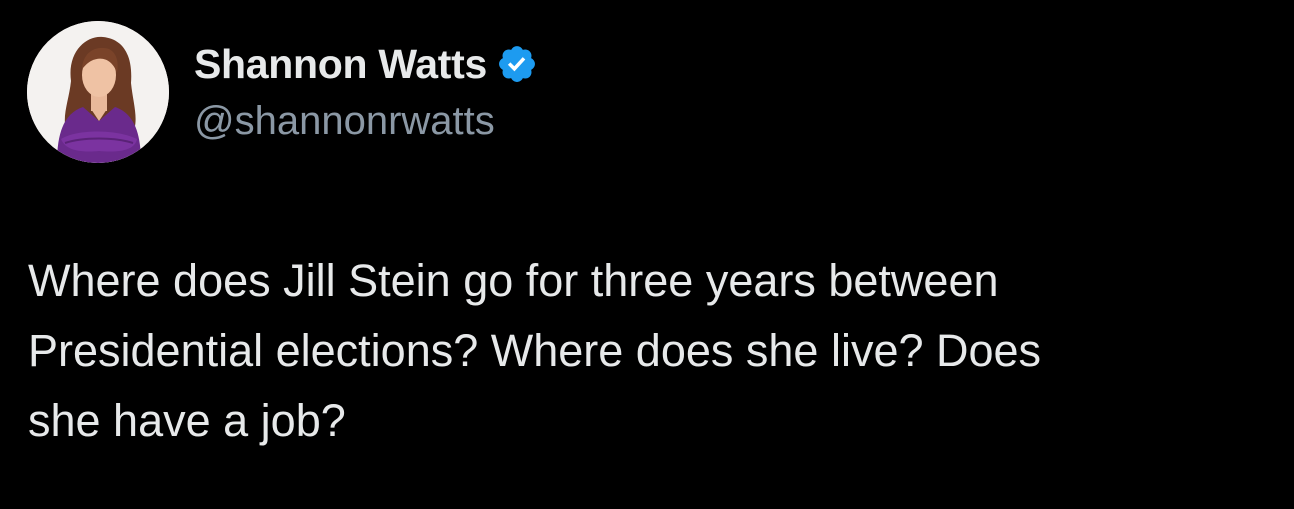 The height and width of the screenshot is (509, 1294). Describe the element at coordinates (517, 64) in the screenshot. I see `verified-badge-icon` at that location.